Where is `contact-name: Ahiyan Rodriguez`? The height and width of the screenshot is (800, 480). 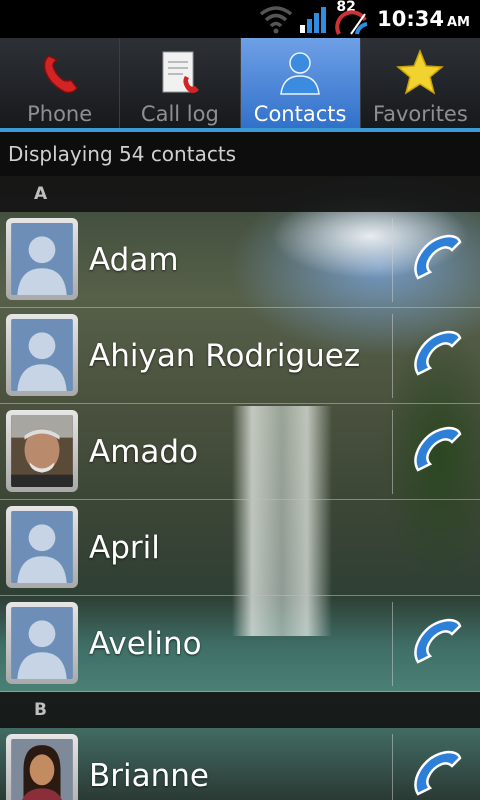
contact-name: Ahiyan Rodriguez is located at coordinates (225, 355).